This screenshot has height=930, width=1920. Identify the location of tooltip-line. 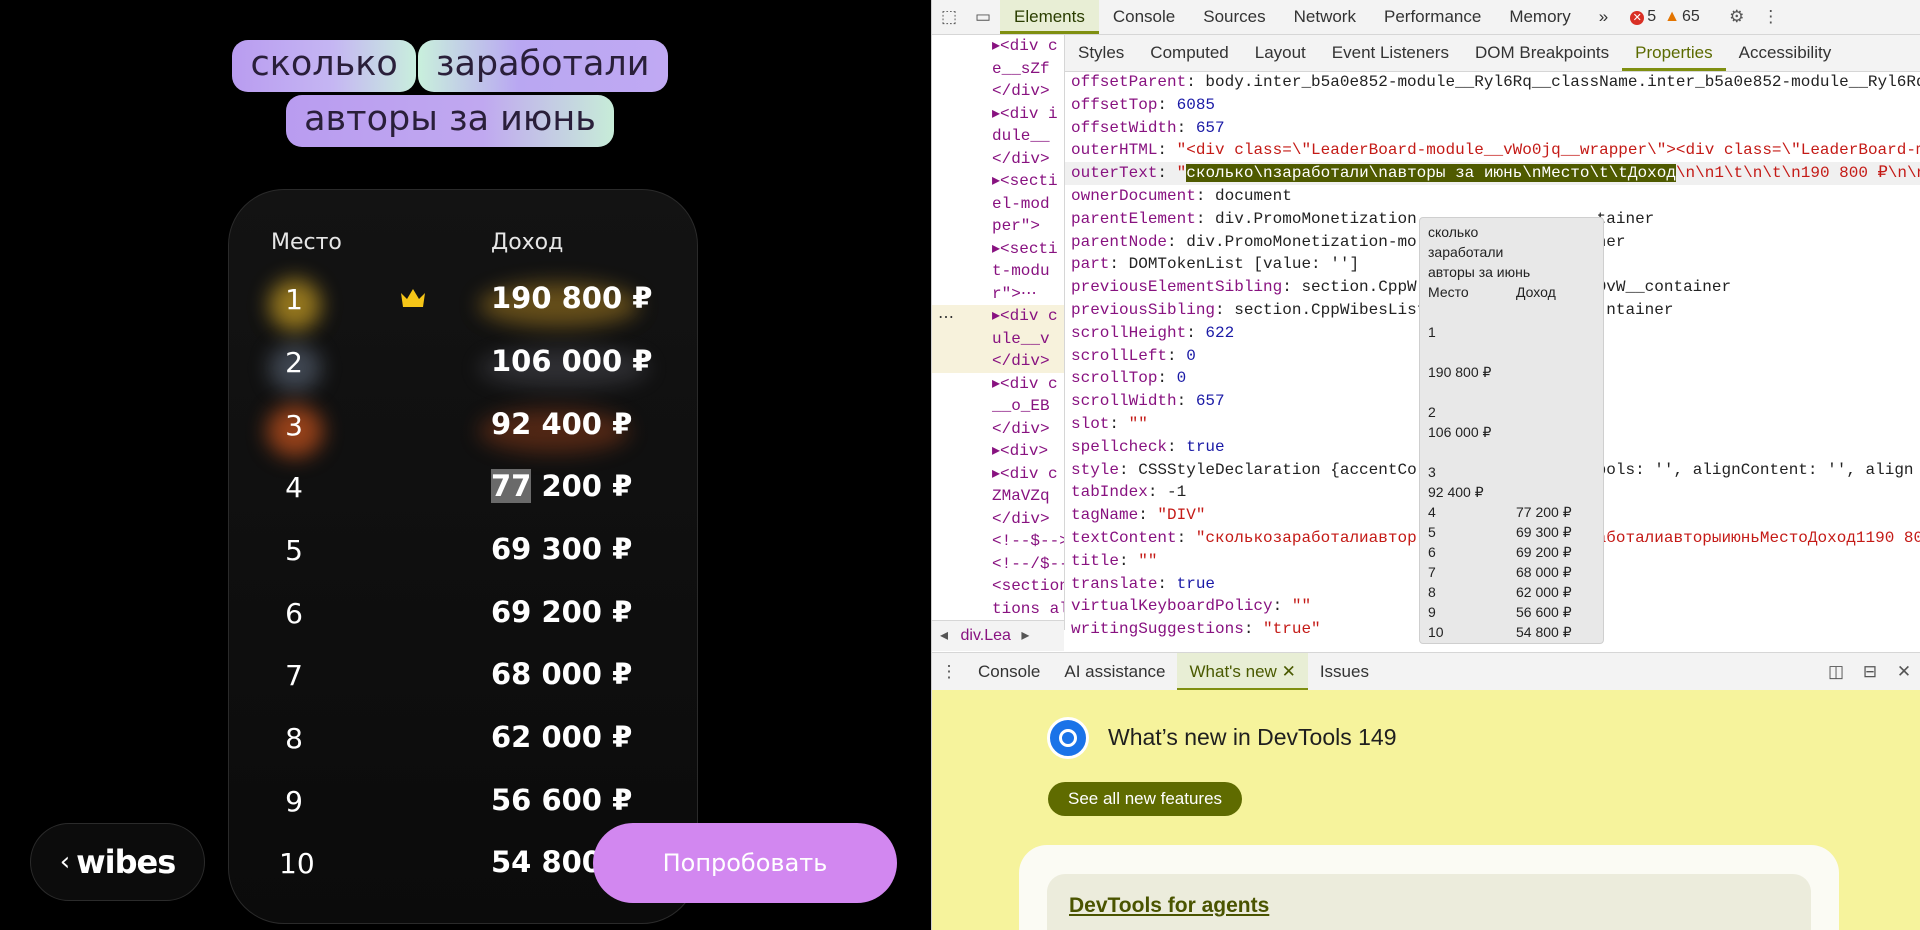
(1511, 452).